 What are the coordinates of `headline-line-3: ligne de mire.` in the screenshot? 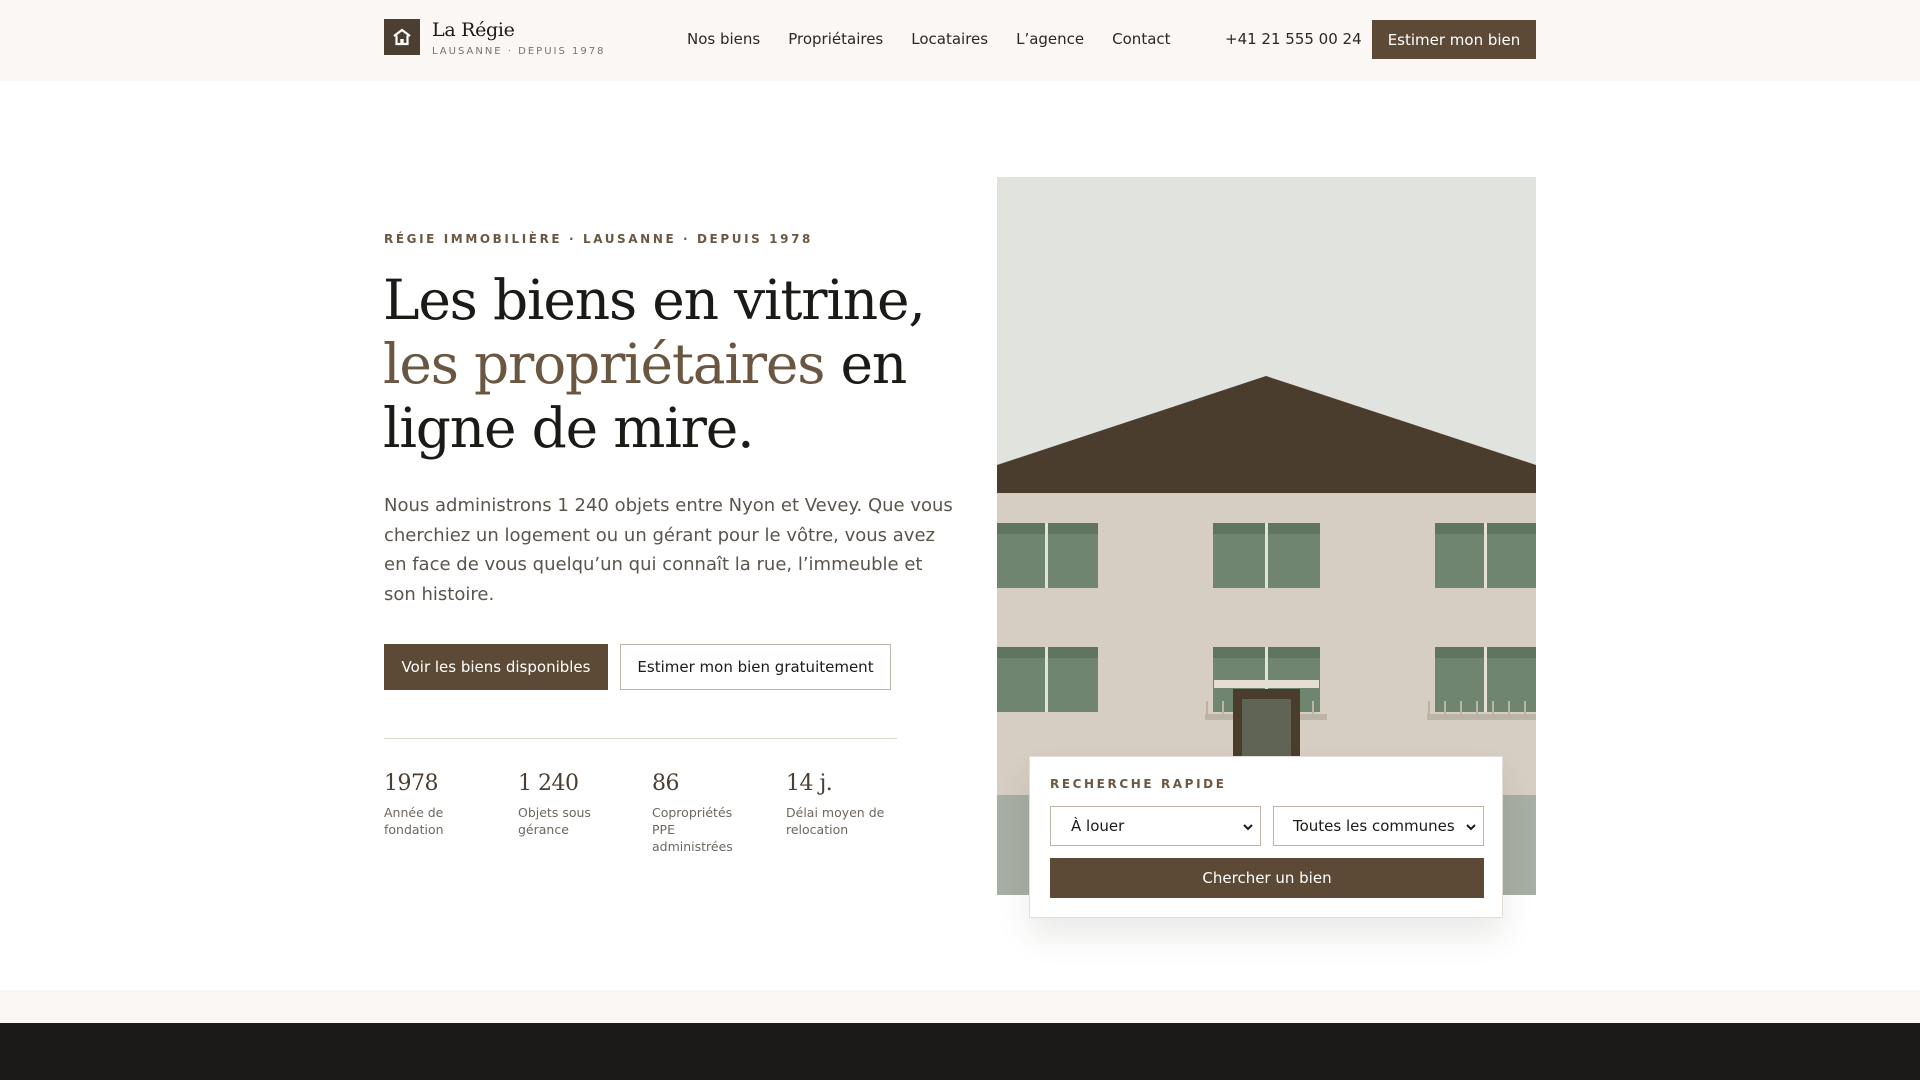 It's located at (569, 428).